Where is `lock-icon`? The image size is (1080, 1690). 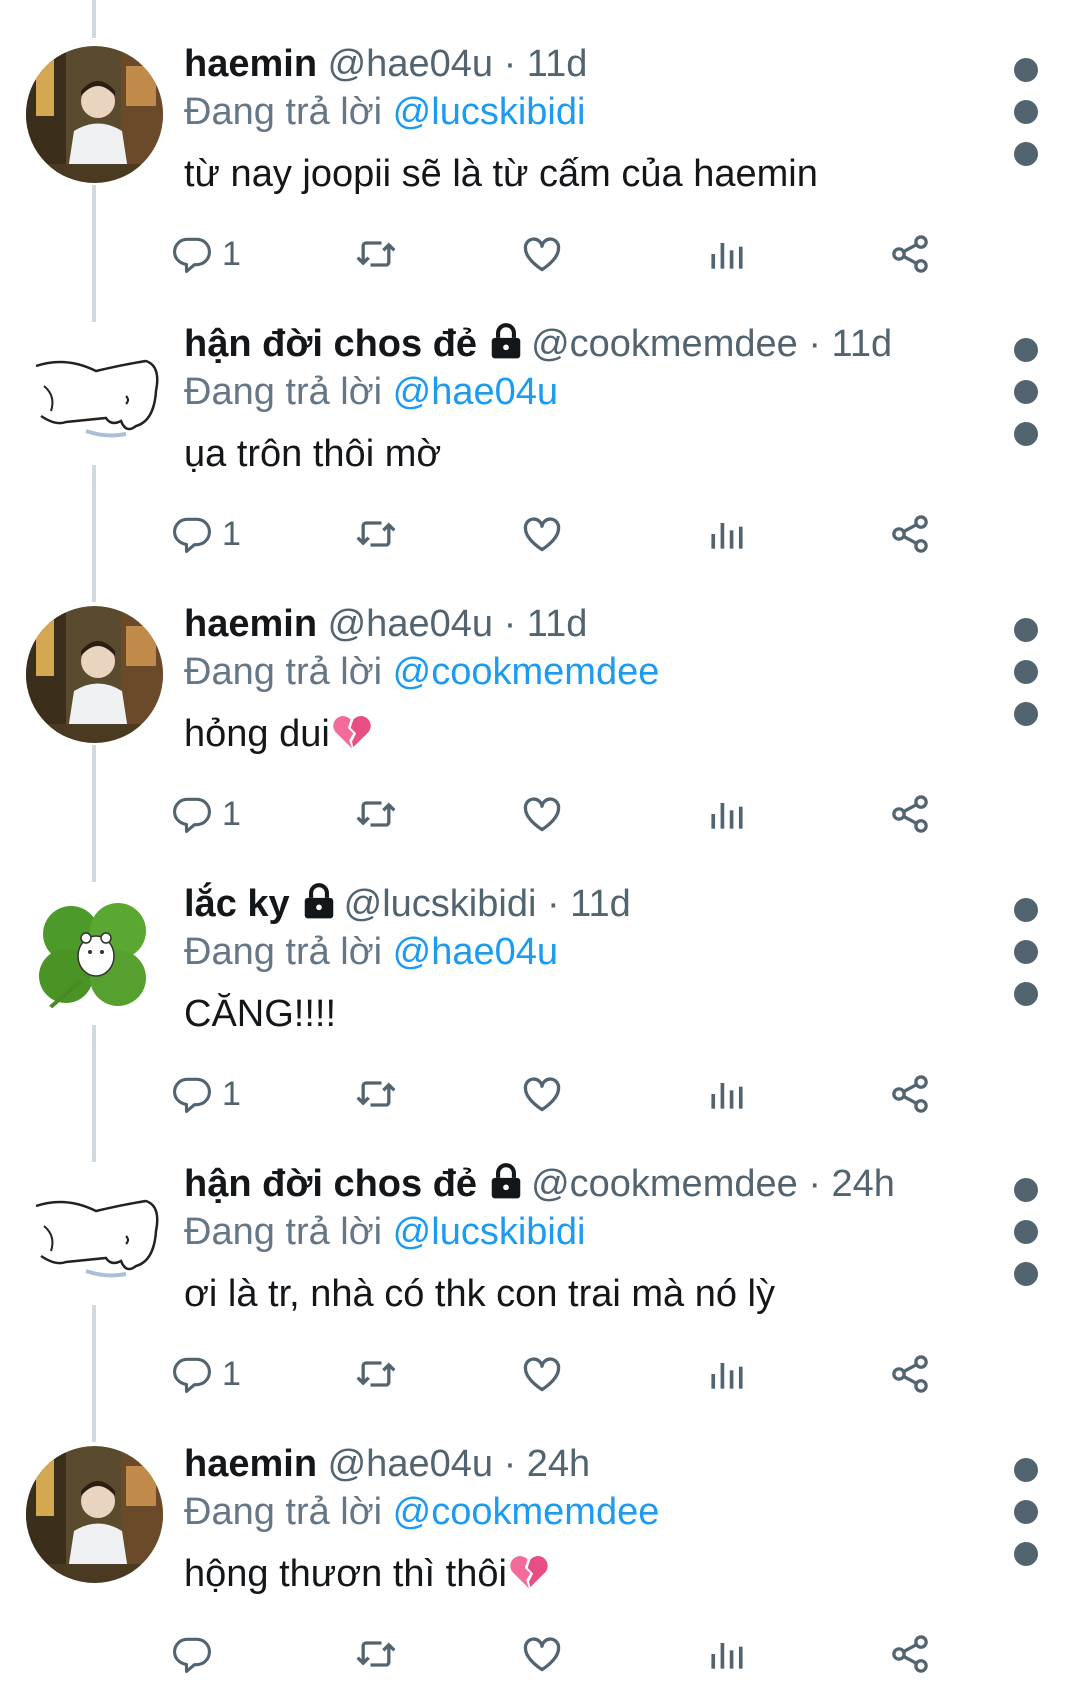
lock-icon is located at coordinates (506, 341).